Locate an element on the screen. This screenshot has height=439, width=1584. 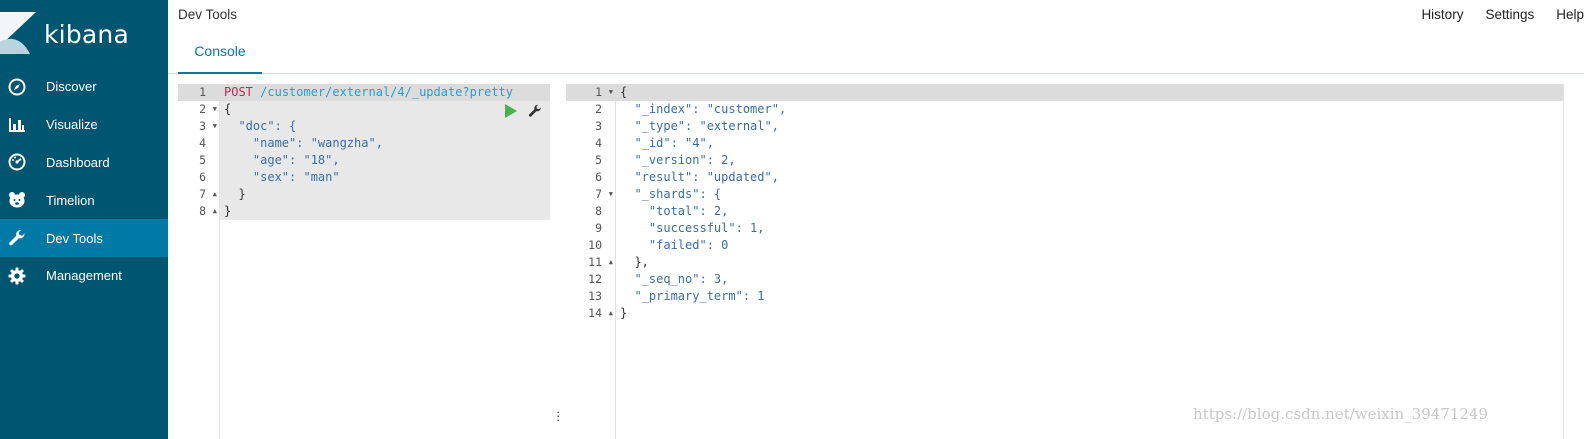
code-line: "_type": "external", is located at coordinates (699, 126).